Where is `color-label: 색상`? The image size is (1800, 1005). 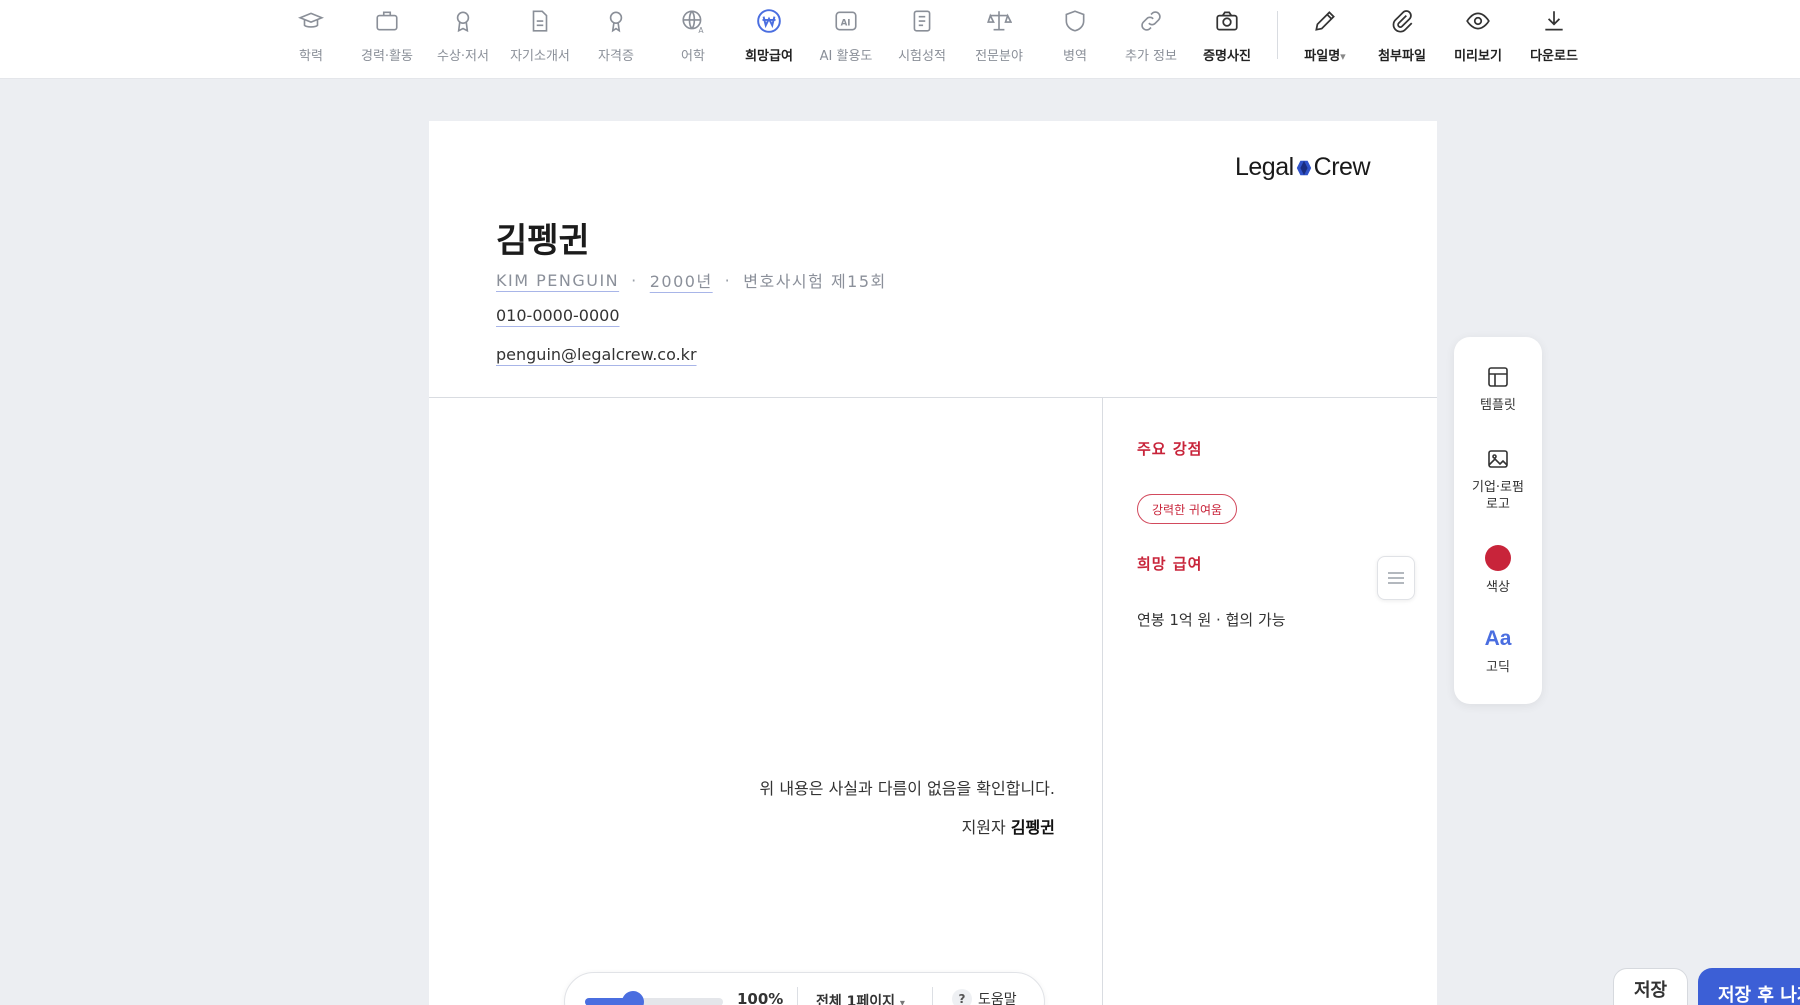 color-label: 색상 is located at coordinates (1498, 587).